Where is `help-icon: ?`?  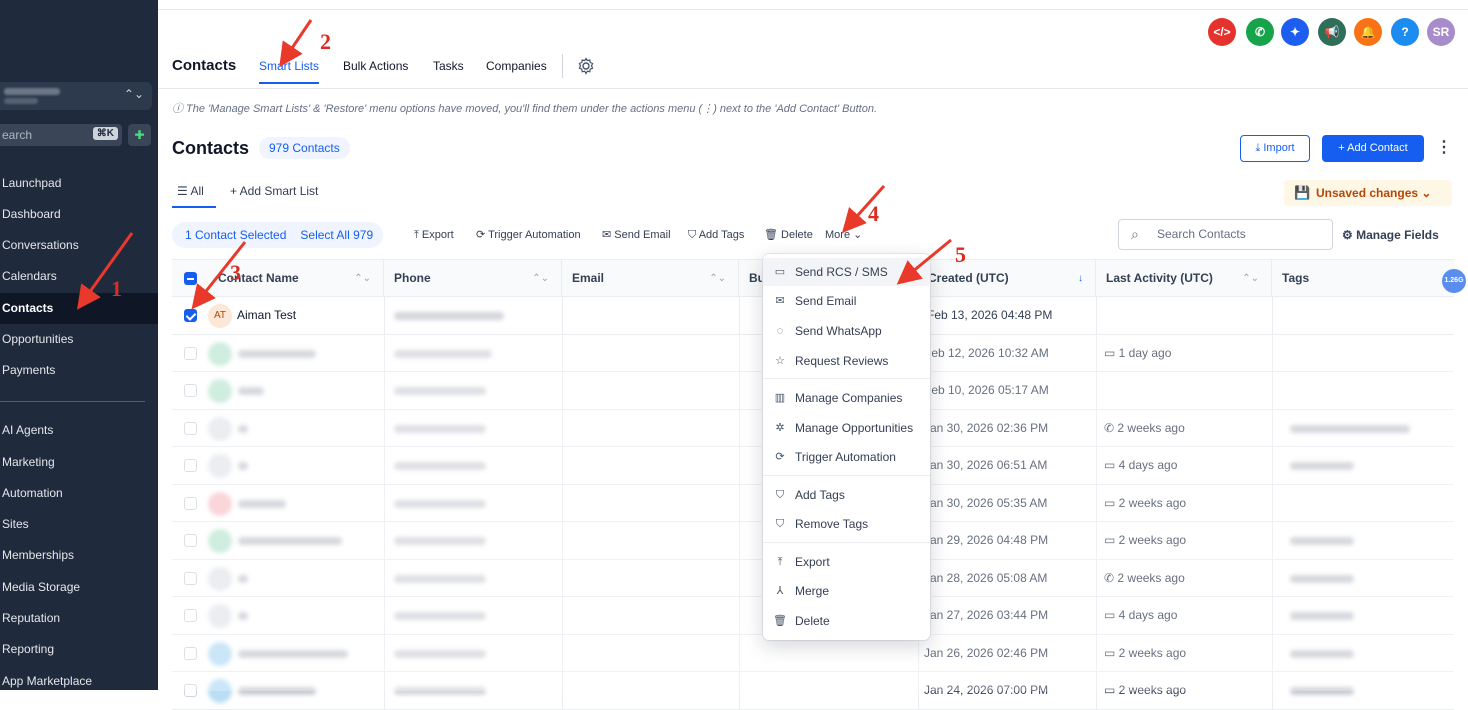 help-icon: ? is located at coordinates (1405, 32).